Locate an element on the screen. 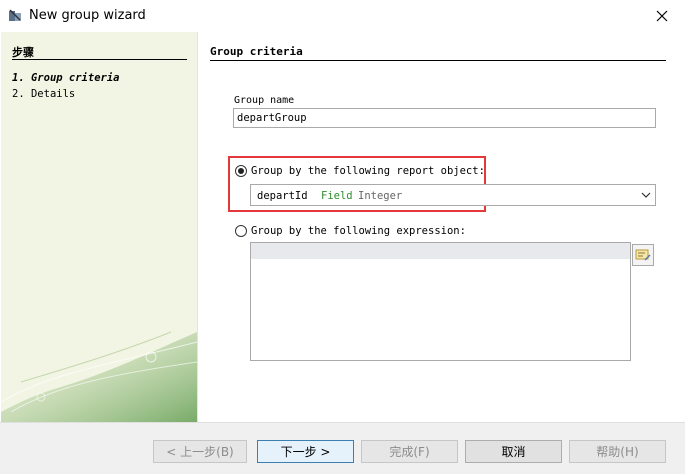 The width and height of the screenshot is (685, 474). report-object-kind: Field is located at coordinates (337, 196).